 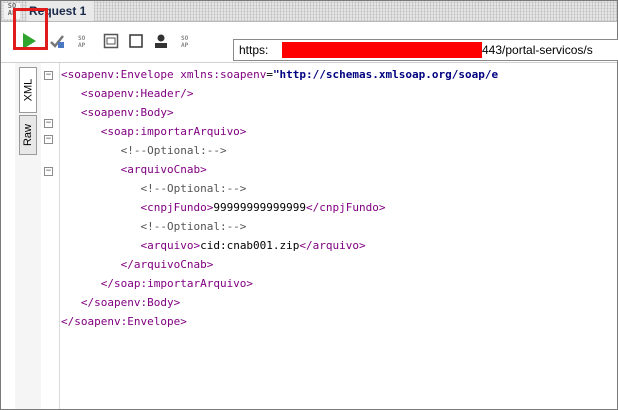 I want to click on fold-toggle-envelope: −, so click(x=48, y=75).